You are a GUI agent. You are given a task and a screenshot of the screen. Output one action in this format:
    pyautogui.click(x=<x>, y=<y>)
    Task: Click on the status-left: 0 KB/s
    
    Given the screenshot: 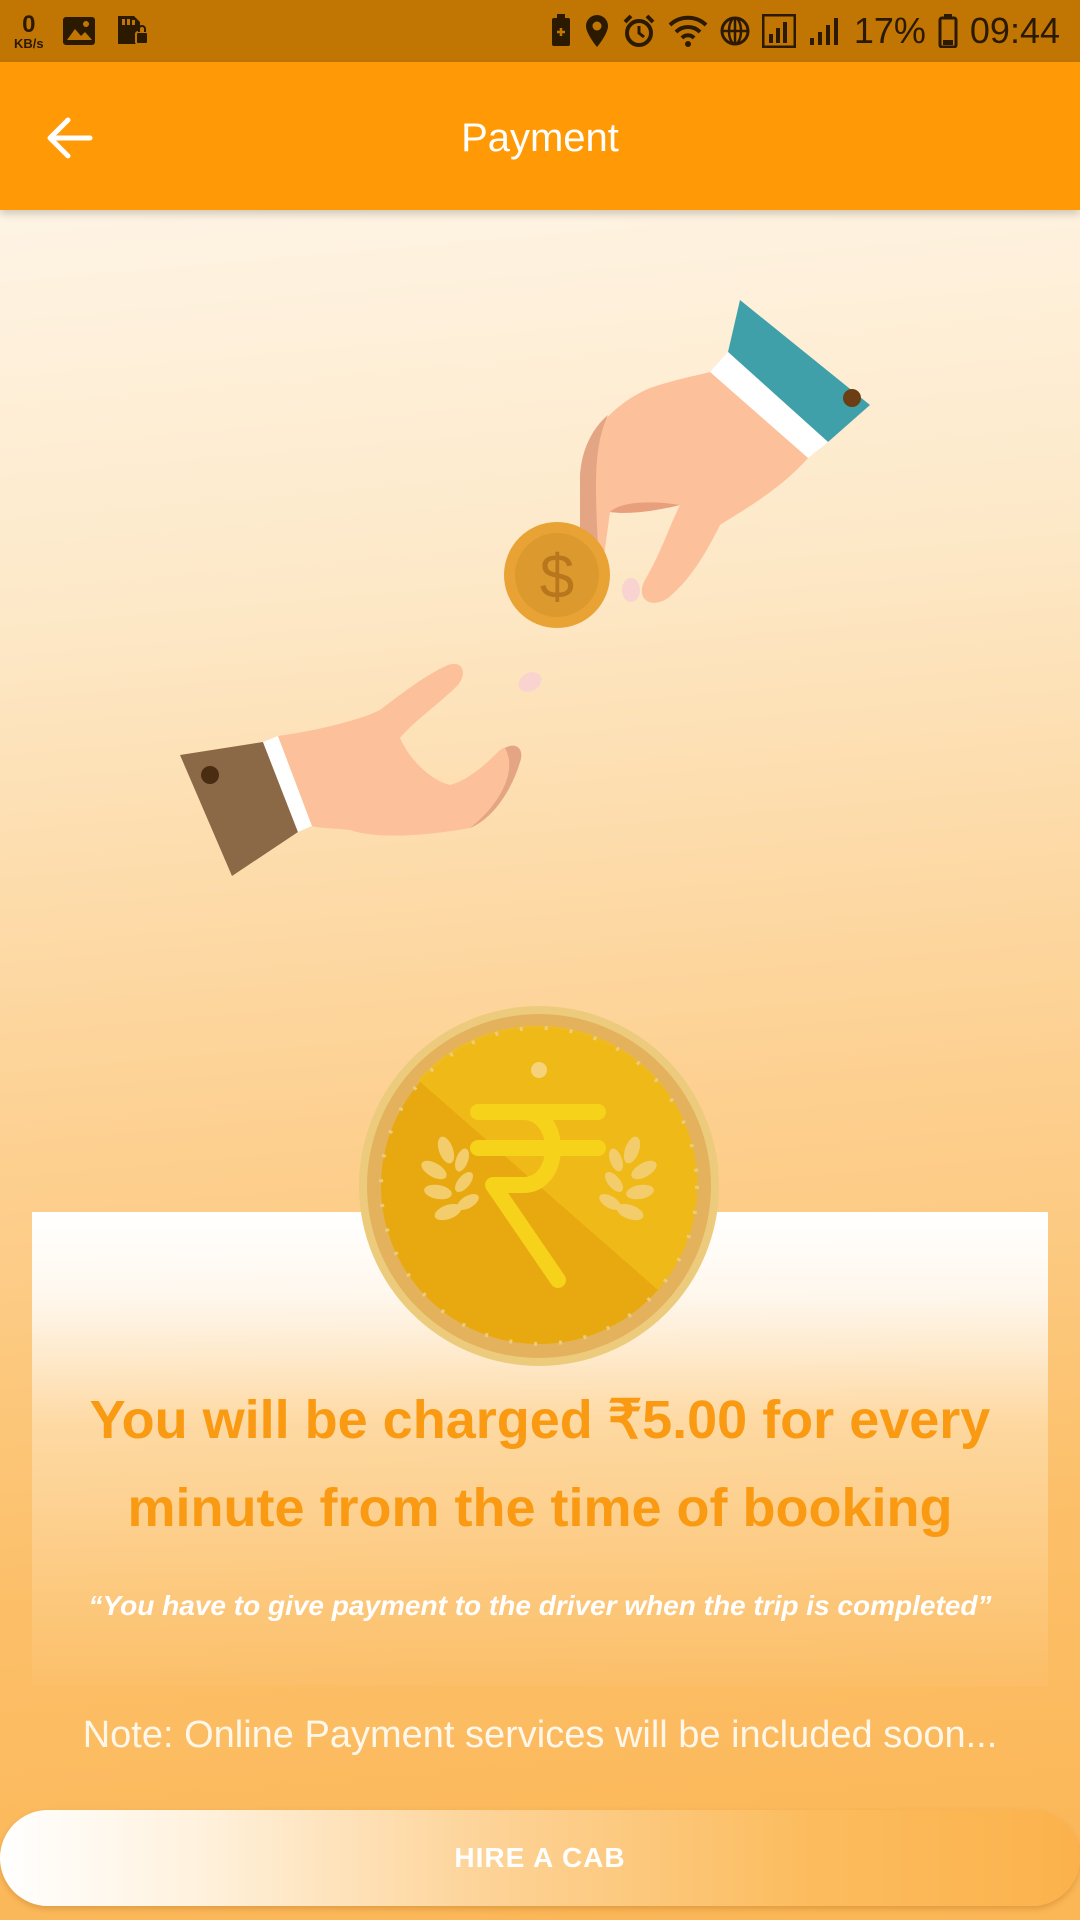 What is the action you would take?
    pyautogui.click(x=82, y=31)
    